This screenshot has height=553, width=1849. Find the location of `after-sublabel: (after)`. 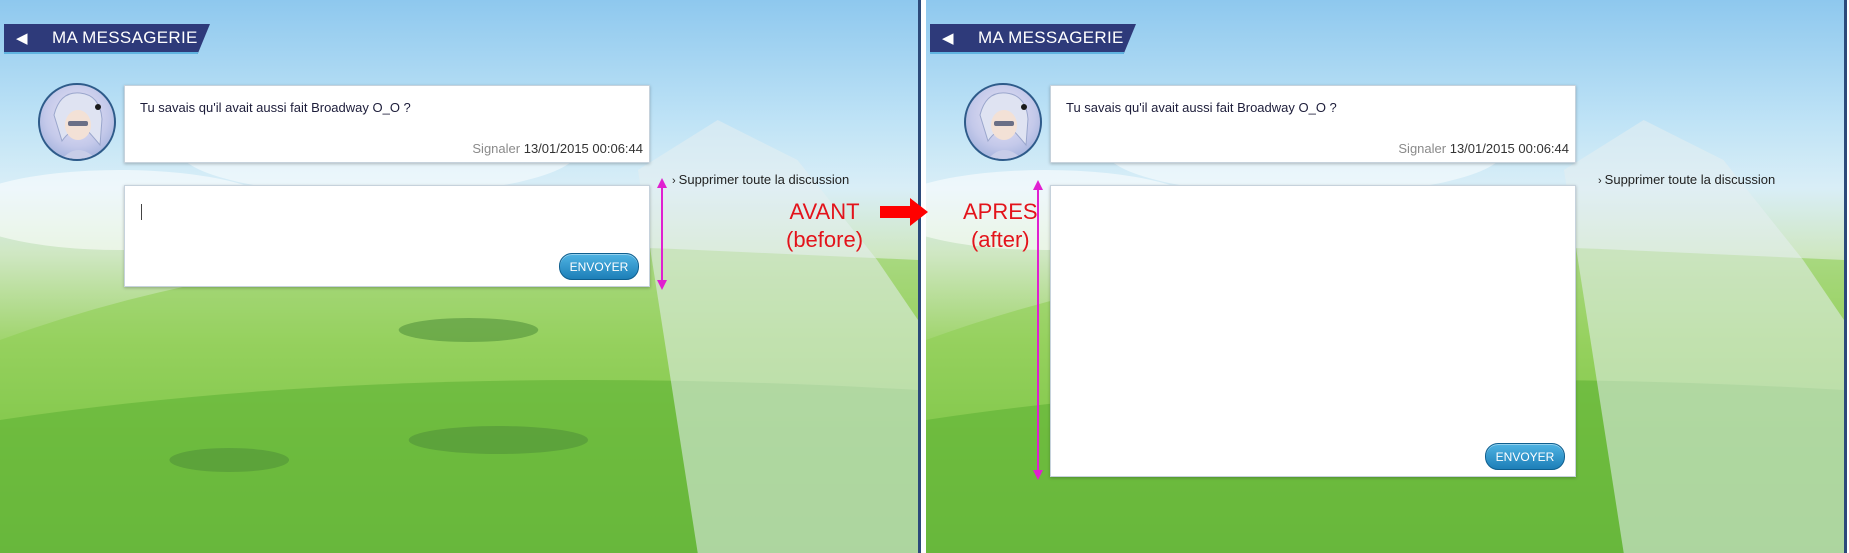

after-sublabel: (after) is located at coordinates (1000, 239).